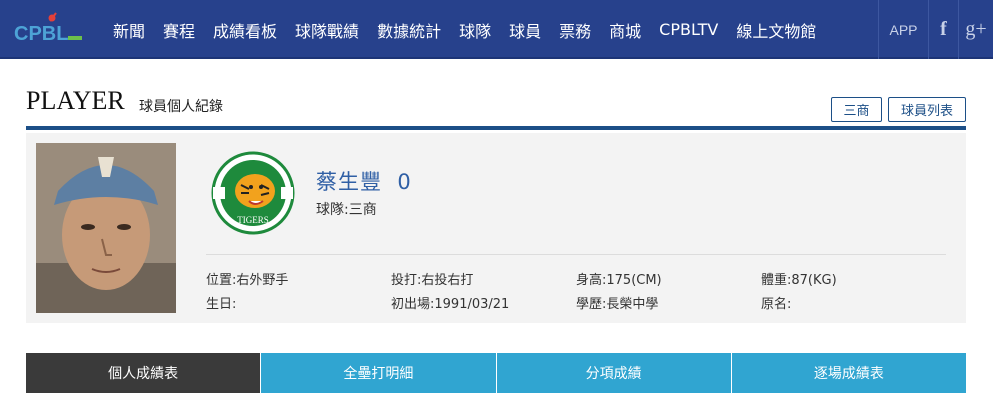 The width and height of the screenshot is (993, 408). Describe the element at coordinates (327, 30) in the screenshot. I see `nav-item-standings: 球隊戰績` at that location.